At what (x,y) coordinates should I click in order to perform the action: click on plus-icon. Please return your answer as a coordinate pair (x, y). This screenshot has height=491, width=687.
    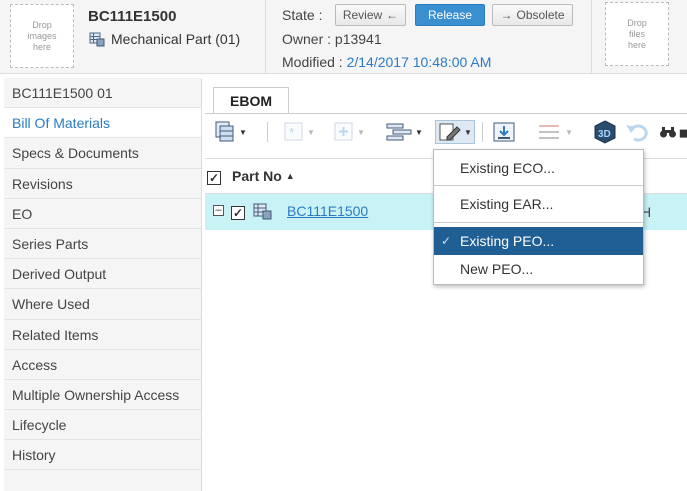
    Looking at the image, I should click on (343, 131).